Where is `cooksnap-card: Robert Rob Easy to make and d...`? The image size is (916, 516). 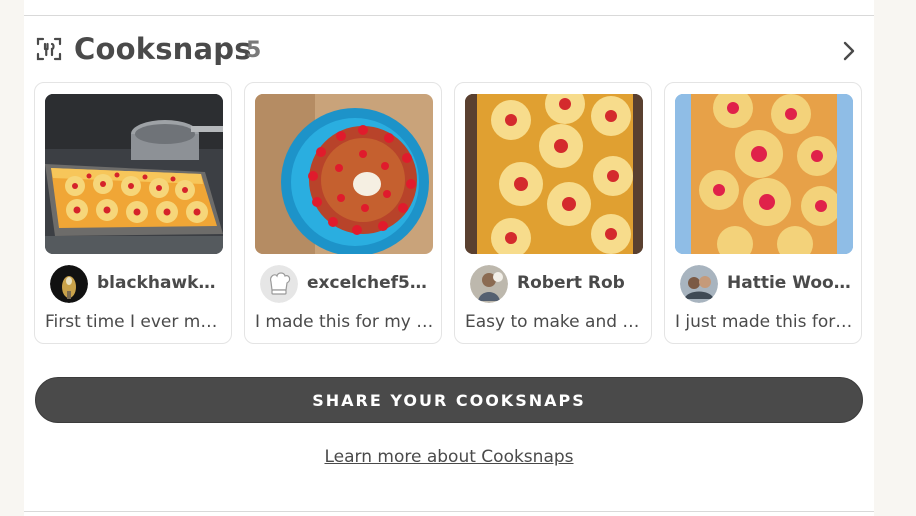
cooksnap-card: Robert Rob Easy to make and d... is located at coordinates (553, 213).